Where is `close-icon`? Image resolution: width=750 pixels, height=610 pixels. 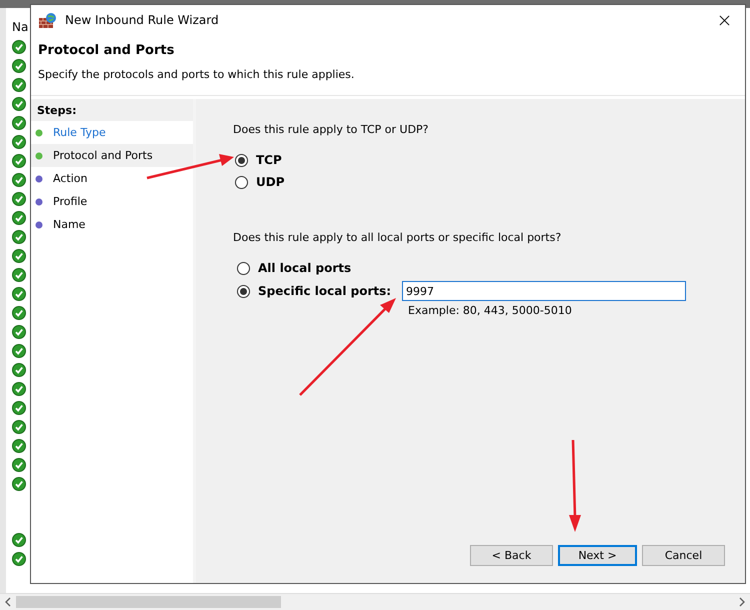
close-icon is located at coordinates (724, 20).